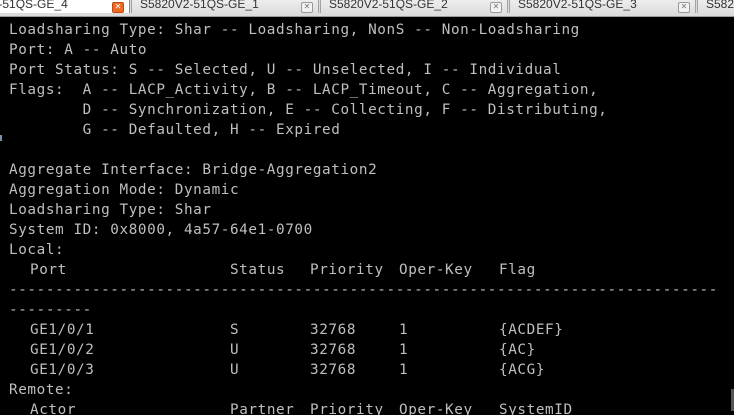  I want to click on col-port: Port, so click(48, 270).